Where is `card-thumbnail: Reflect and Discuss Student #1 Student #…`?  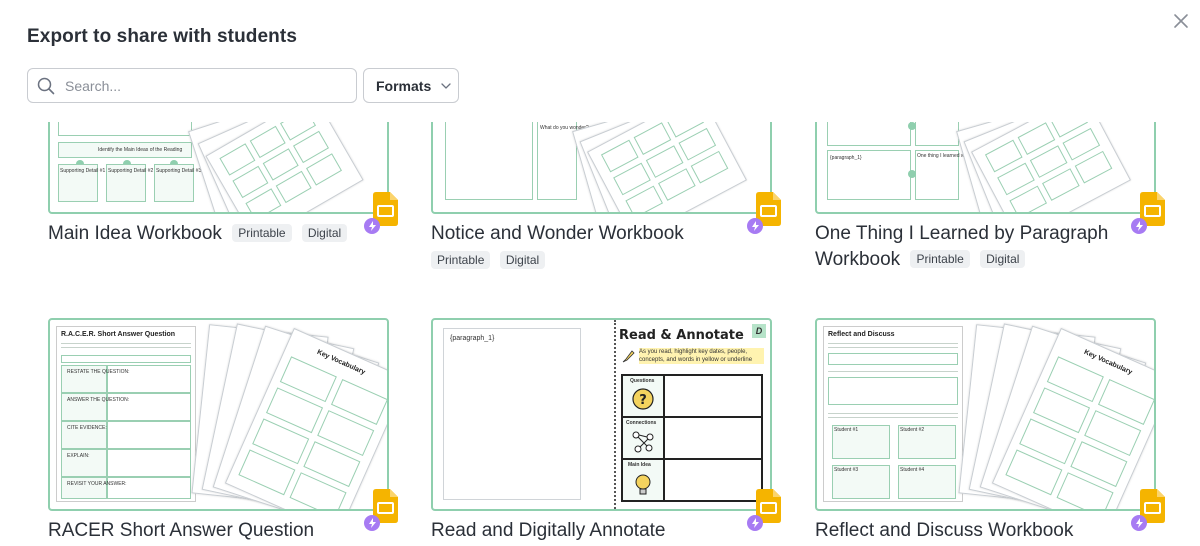
card-thumbnail: Reflect and Discuss Student #1 Student #… is located at coordinates (985, 414).